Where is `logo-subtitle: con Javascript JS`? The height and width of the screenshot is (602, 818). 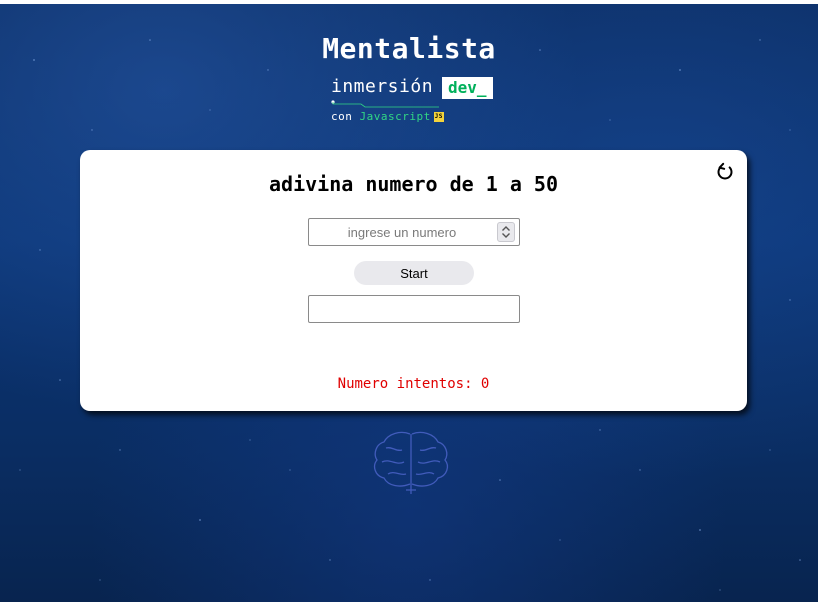
logo-subtitle: con Javascript JS is located at coordinates (387, 116).